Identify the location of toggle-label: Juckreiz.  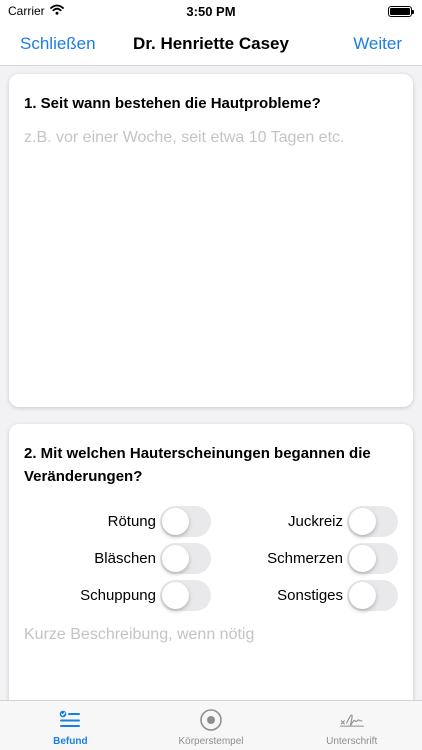
(315, 521).